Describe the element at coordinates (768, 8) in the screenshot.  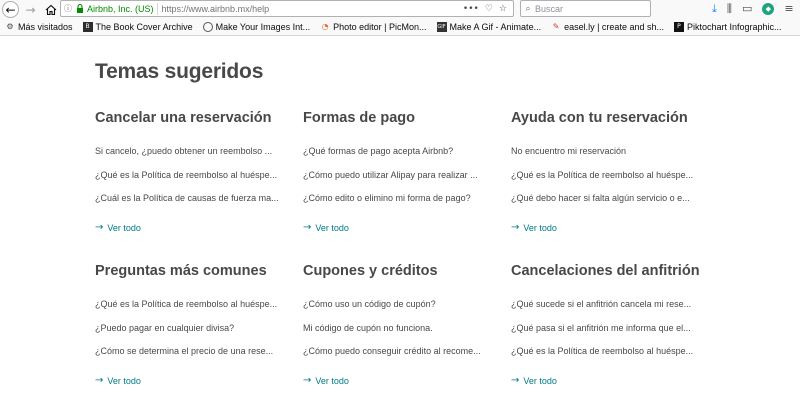
I see `extension-icon: ◆` at that location.